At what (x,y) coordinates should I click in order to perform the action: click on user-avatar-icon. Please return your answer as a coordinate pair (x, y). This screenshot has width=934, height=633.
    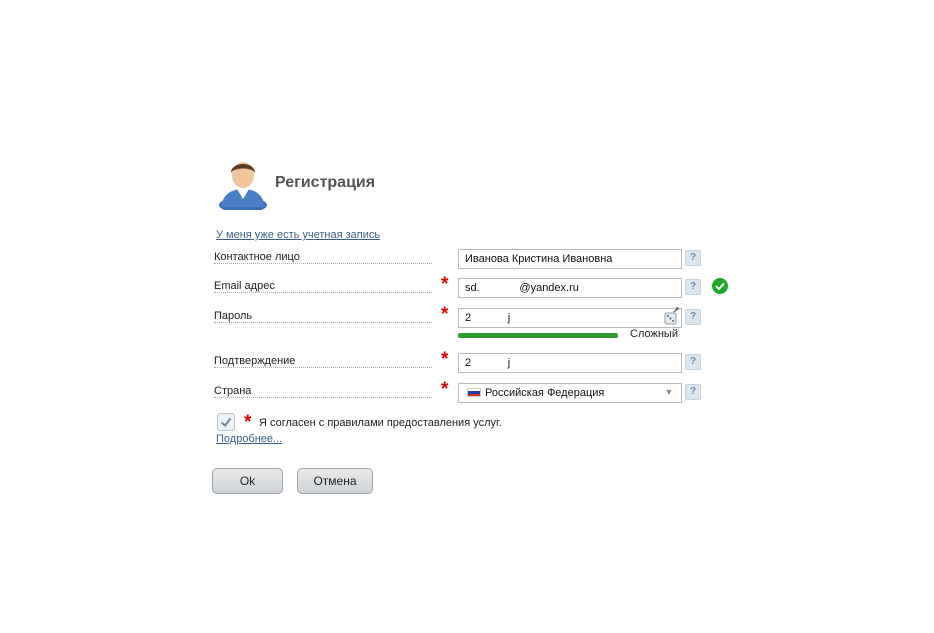
    Looking at the image, I should click on (243, 186).